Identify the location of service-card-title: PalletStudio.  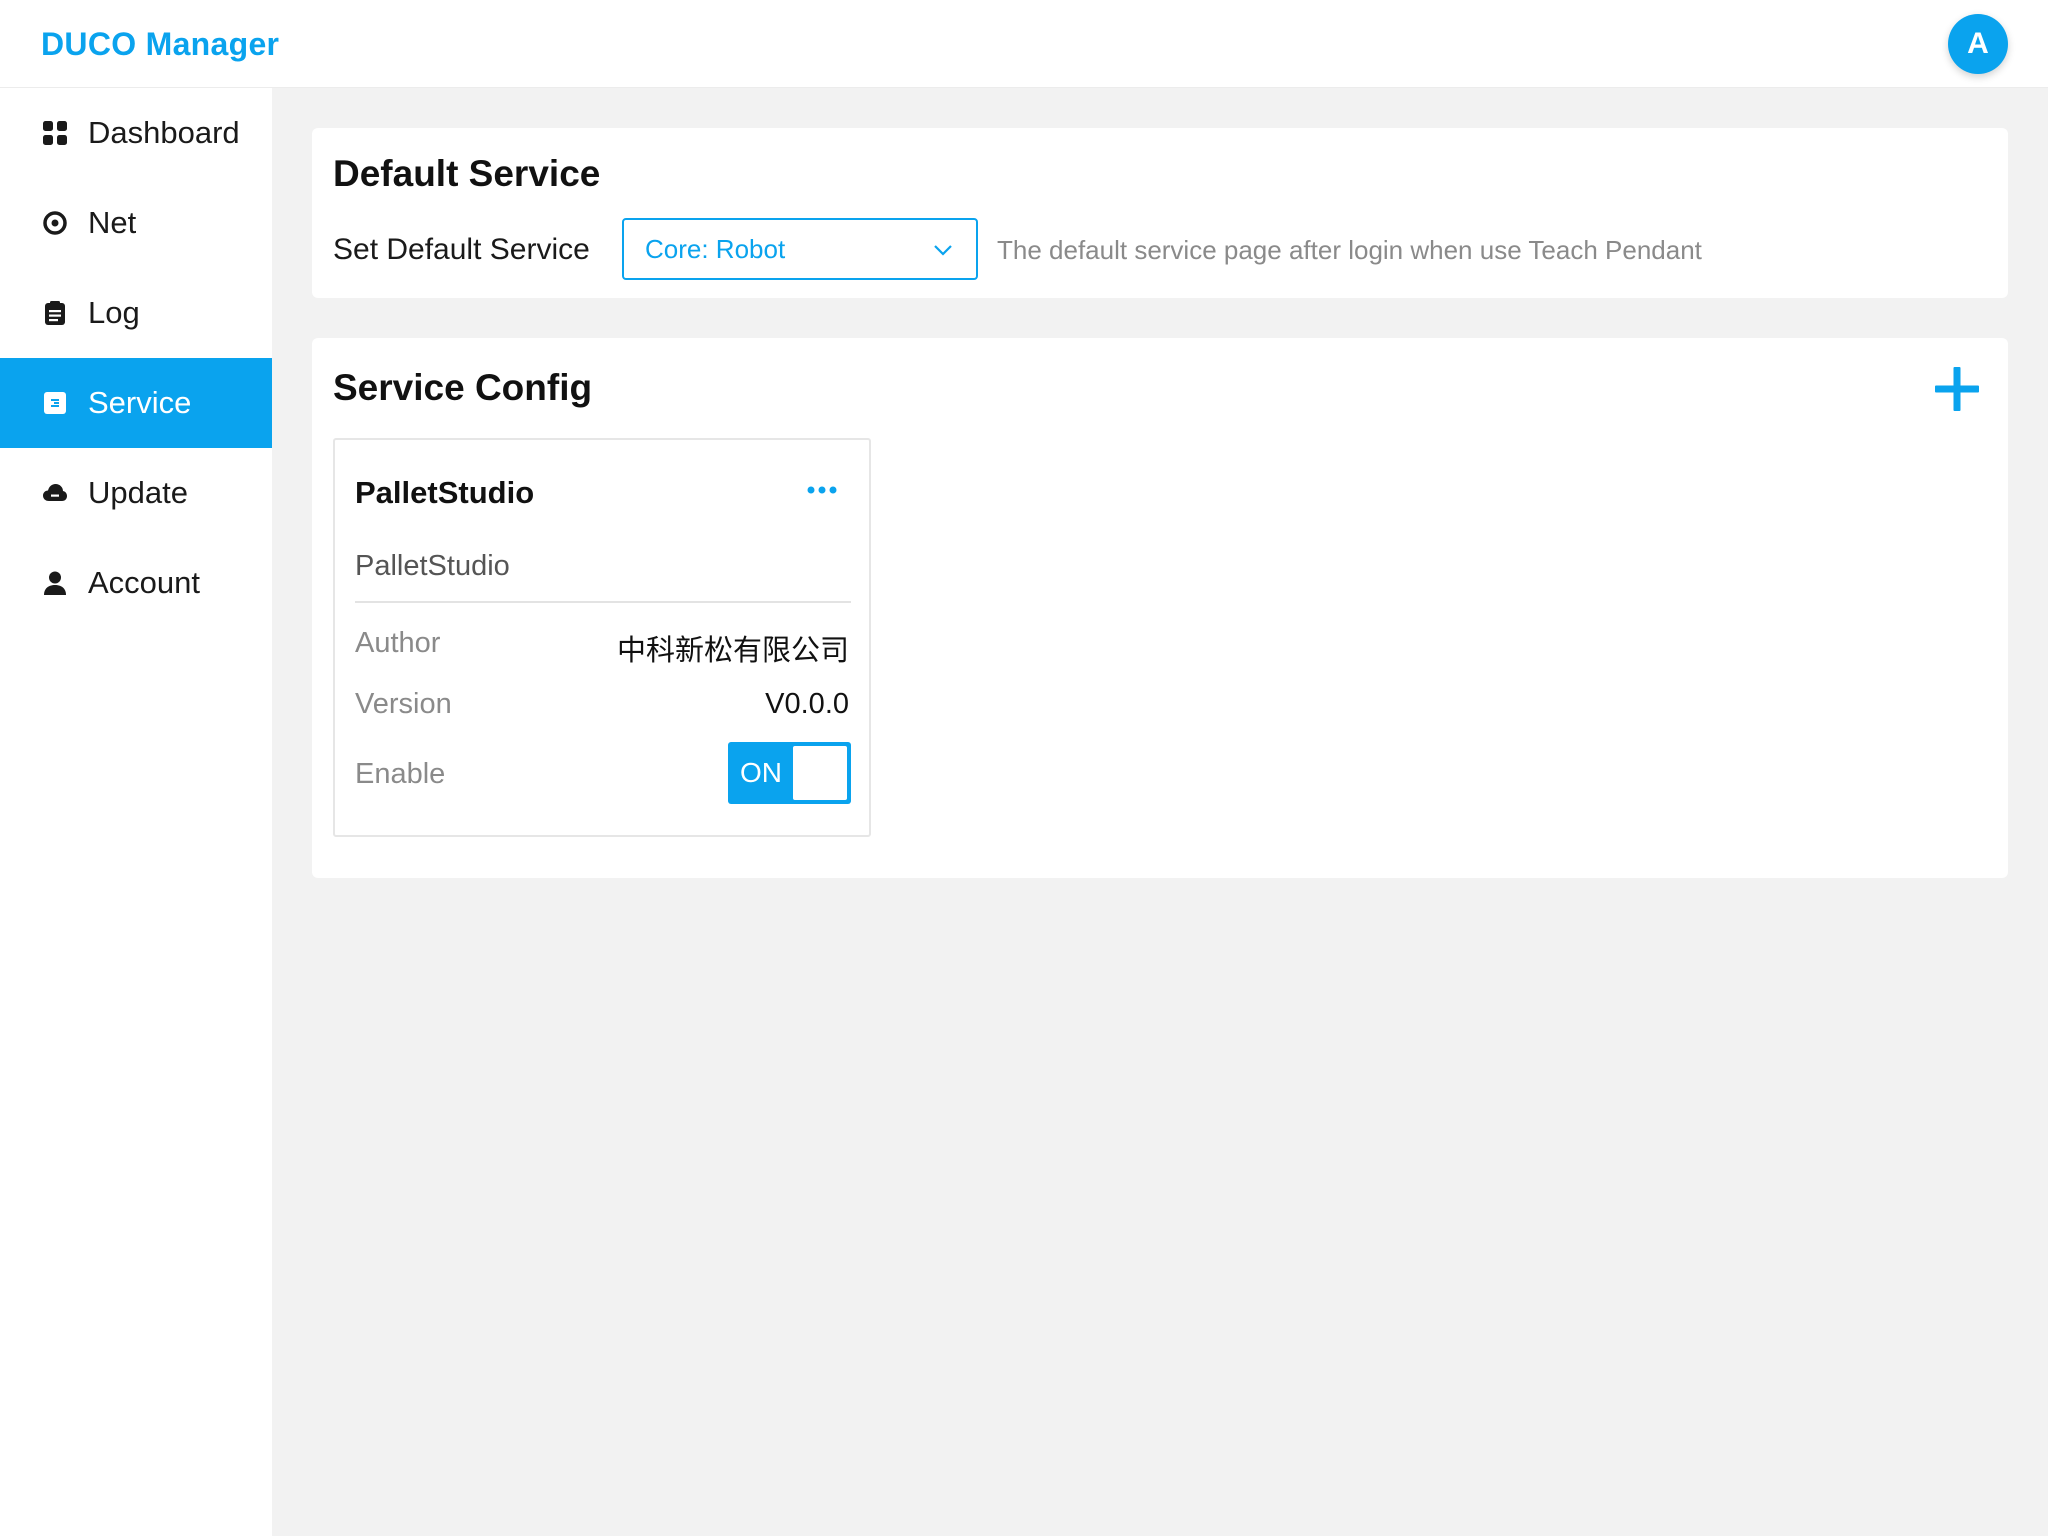
(445, 492).